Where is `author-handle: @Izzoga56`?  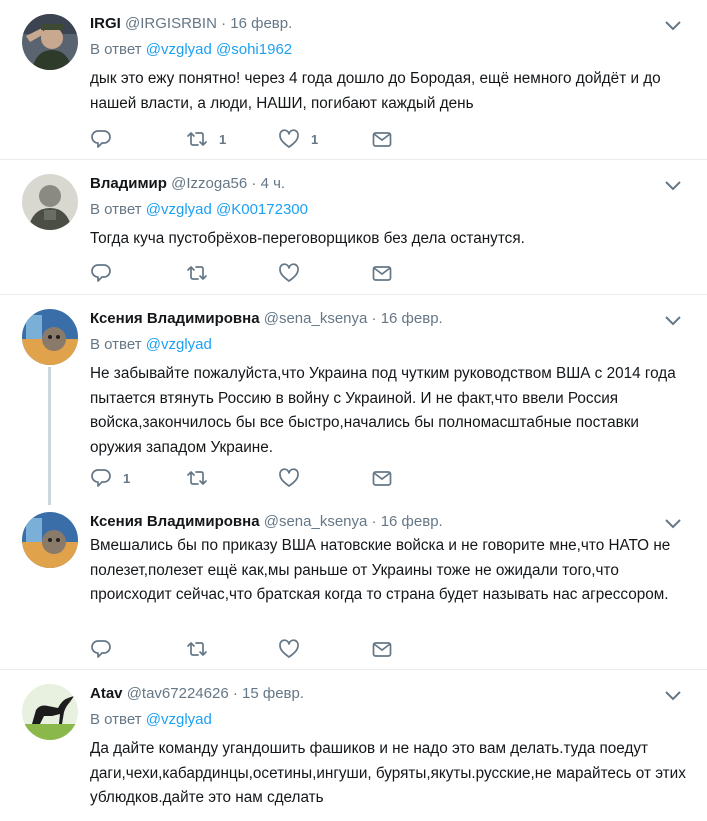 author-handle: @Izzoga56 is located at coordinates (209, 183).